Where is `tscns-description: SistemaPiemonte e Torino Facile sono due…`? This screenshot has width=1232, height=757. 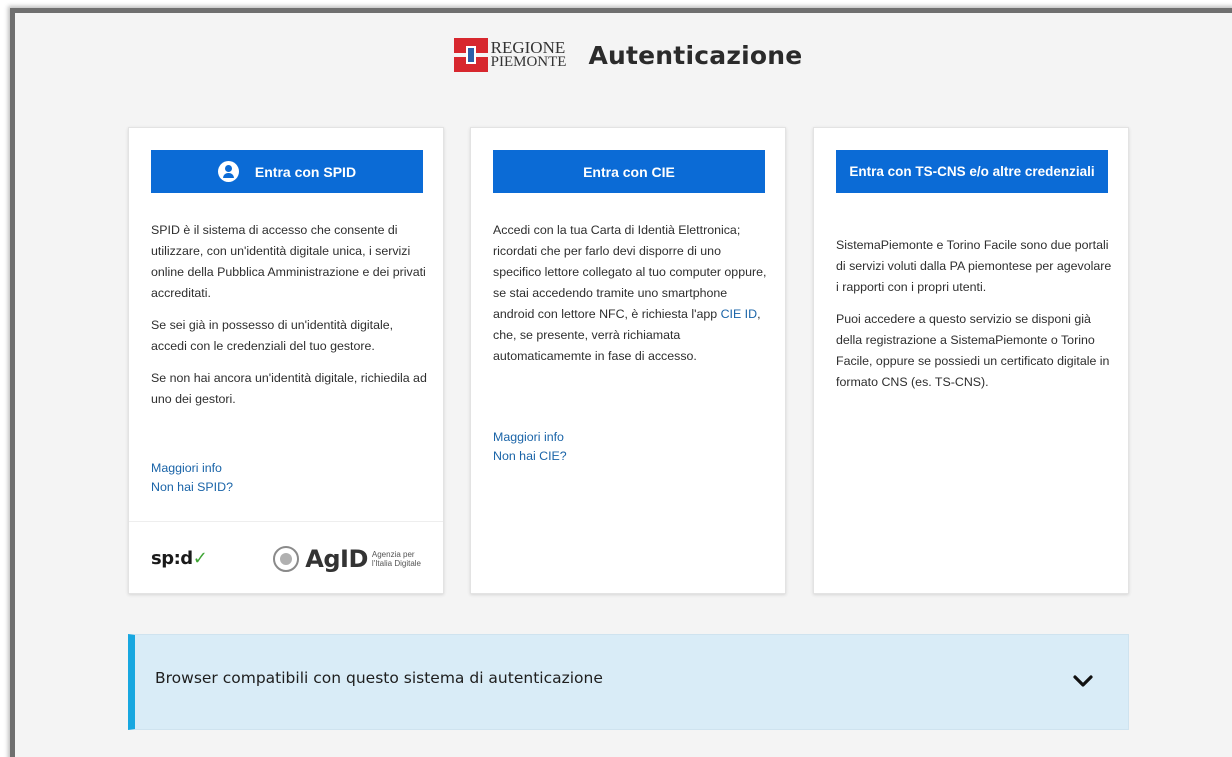
tscns-description: SistemaPiemonte e Torino Facile sono due… is located at coordinates (974, 319).